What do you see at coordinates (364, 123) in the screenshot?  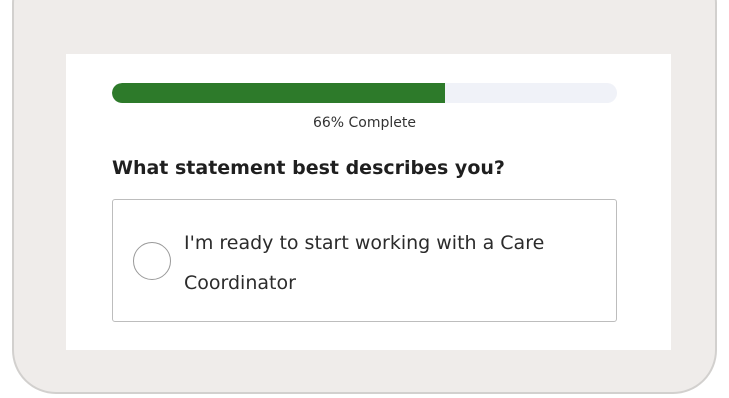 I see `progress-label: 66% Complete` at bounding box center [364, 123].